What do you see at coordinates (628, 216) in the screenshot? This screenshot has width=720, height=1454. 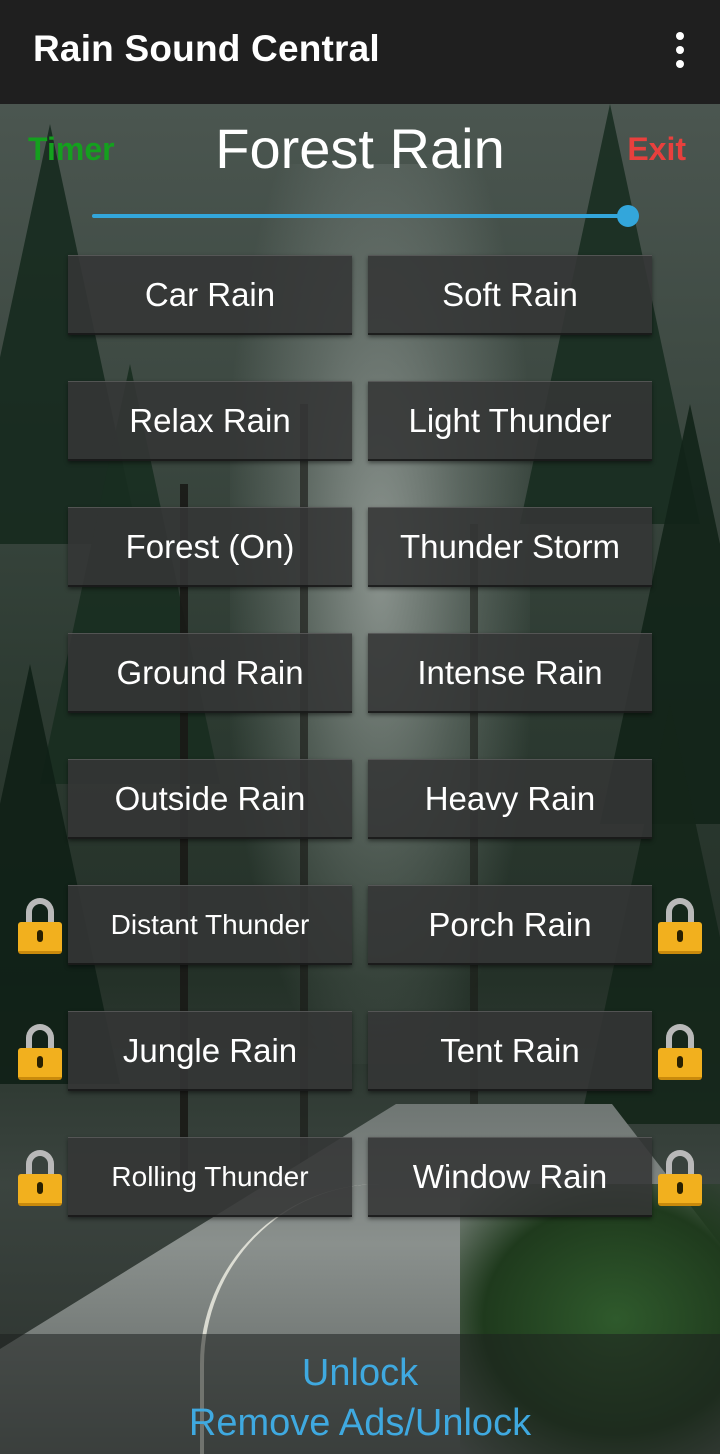 I see `volume-thumb` at bounding box center [628, 216].